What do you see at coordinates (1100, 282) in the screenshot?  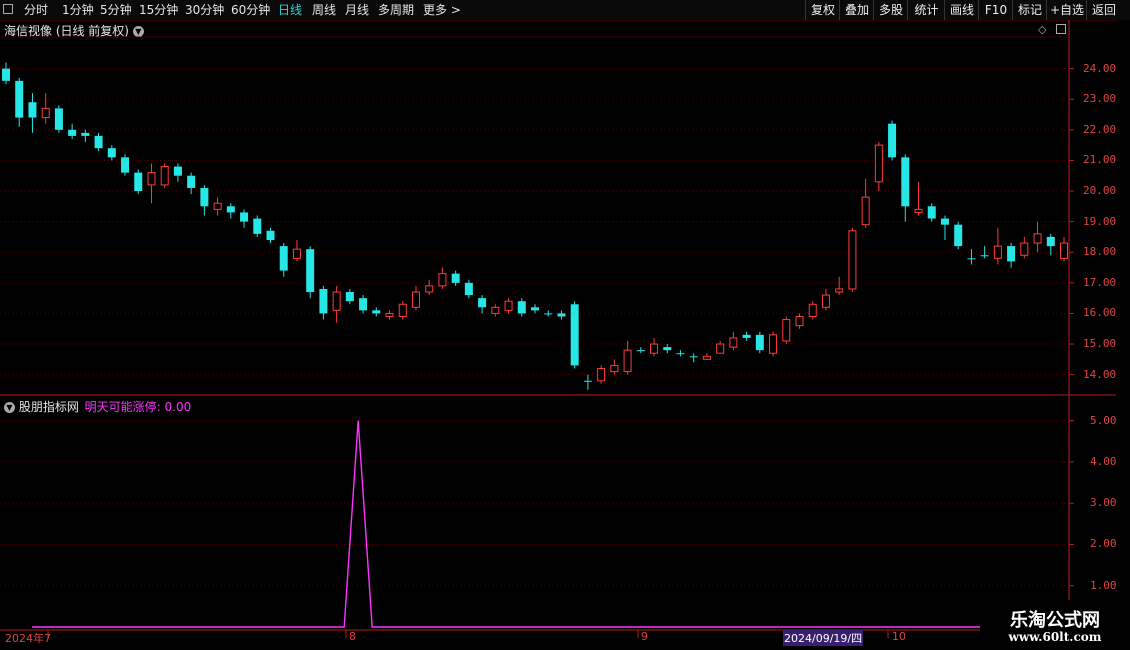 I see `price-axis-label: 17.00` at bounding box center [1100, 282].